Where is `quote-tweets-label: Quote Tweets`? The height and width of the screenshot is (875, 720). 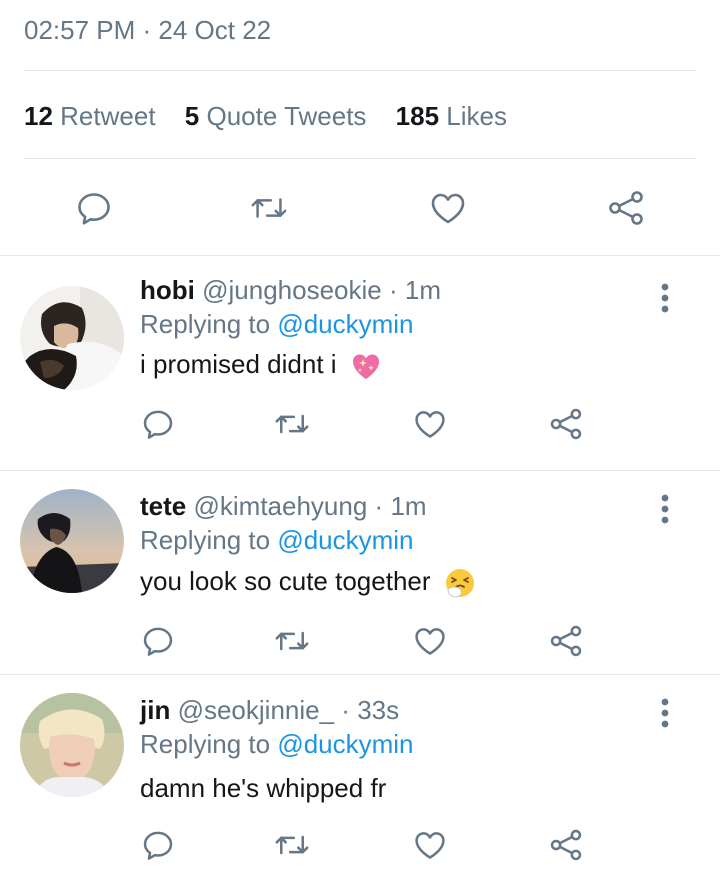 quote-tweets-label: Quote Tweets is located at coordinates (286, 116).